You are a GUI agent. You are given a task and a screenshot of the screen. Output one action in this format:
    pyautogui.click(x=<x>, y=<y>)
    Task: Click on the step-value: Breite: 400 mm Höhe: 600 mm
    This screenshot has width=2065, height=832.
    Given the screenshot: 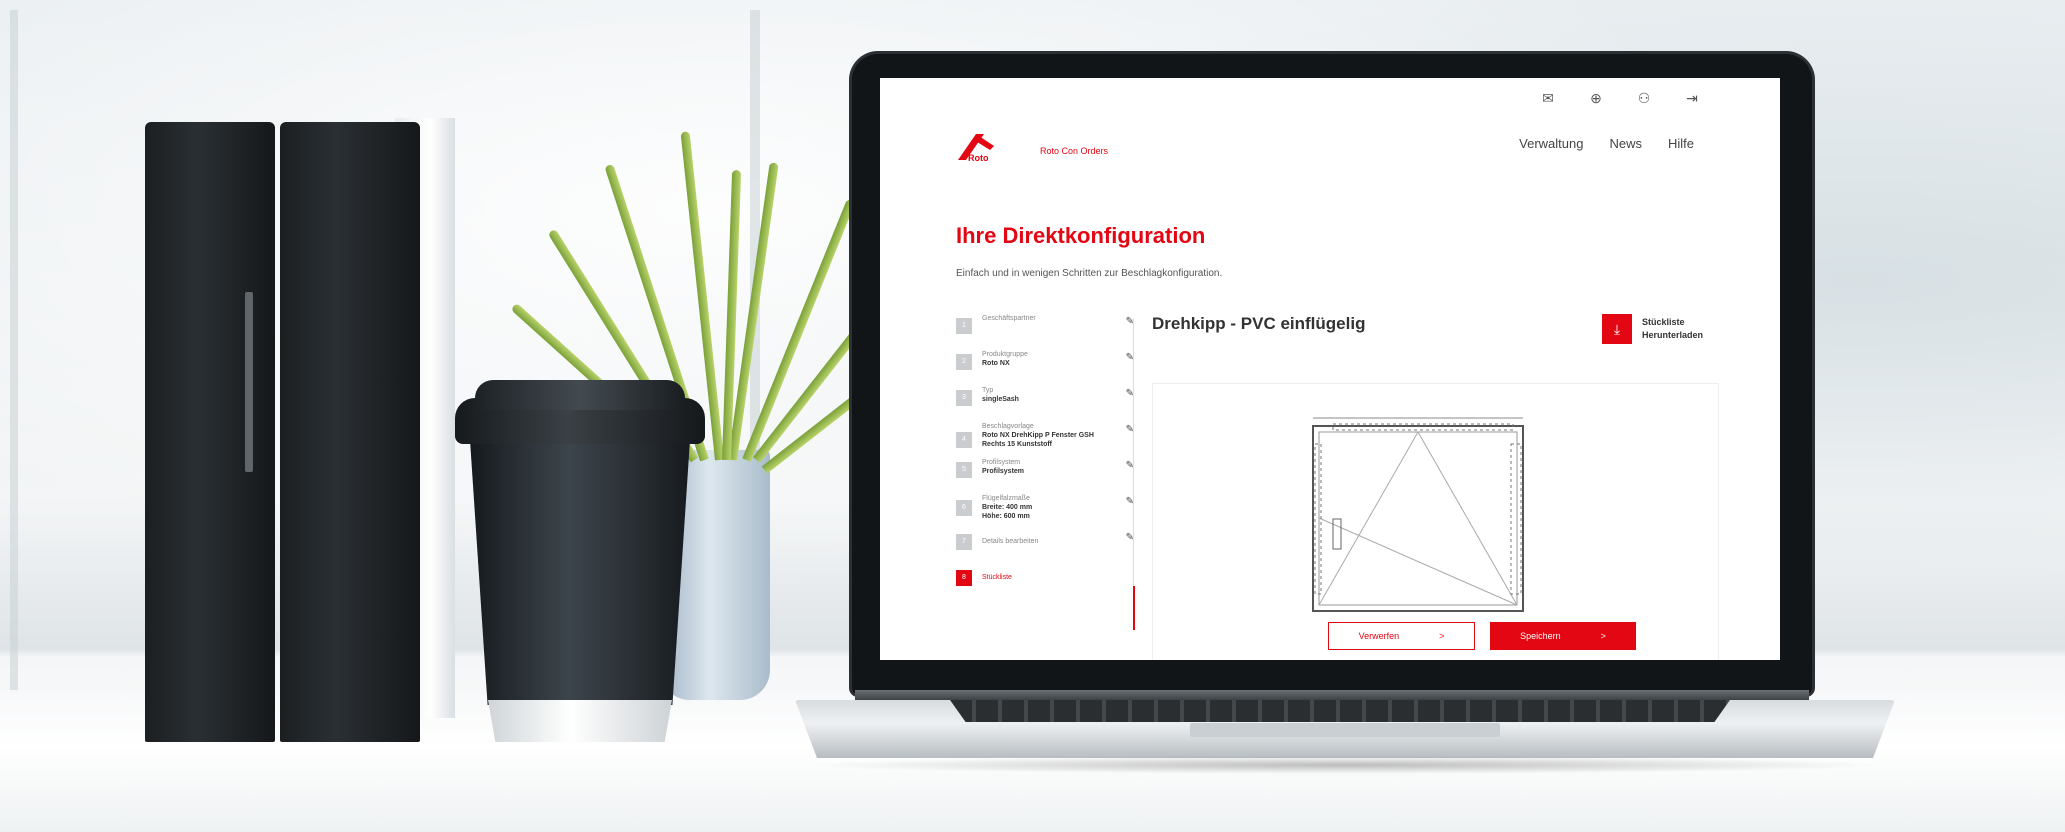 What is the action you would take?
    pyautogui.click(x=1007, y=512)
    